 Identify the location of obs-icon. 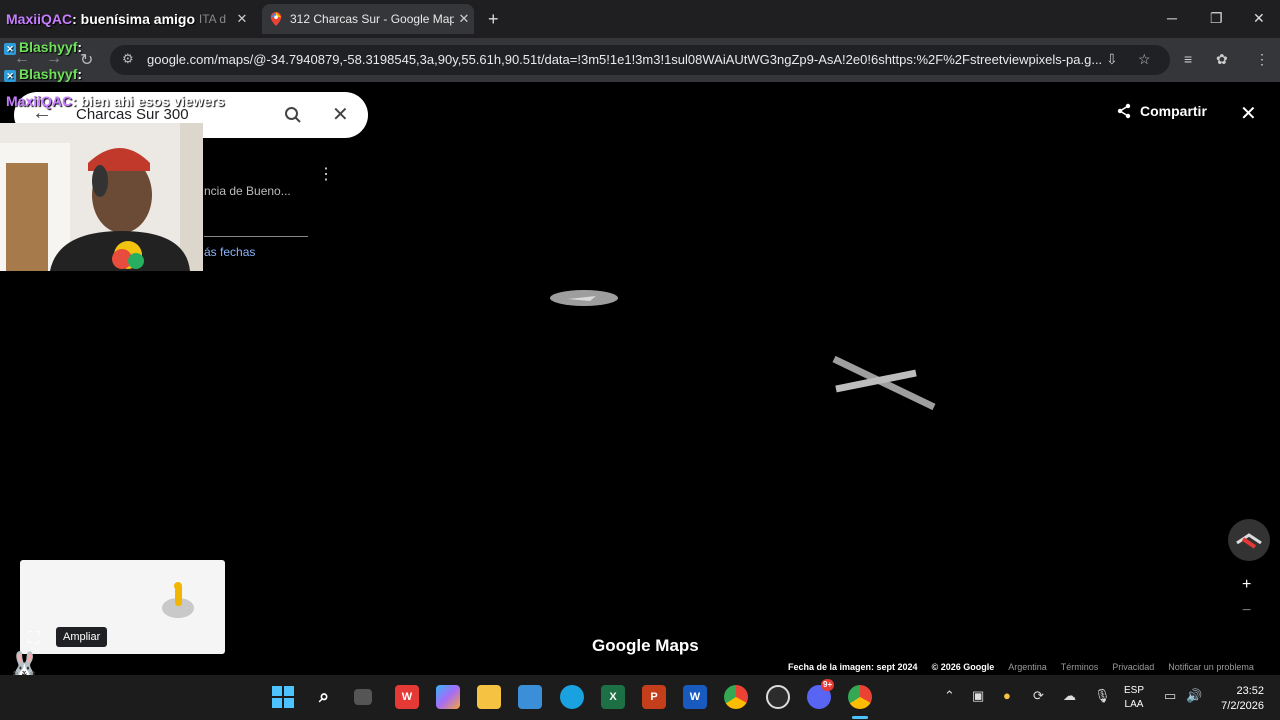
(778, 697).